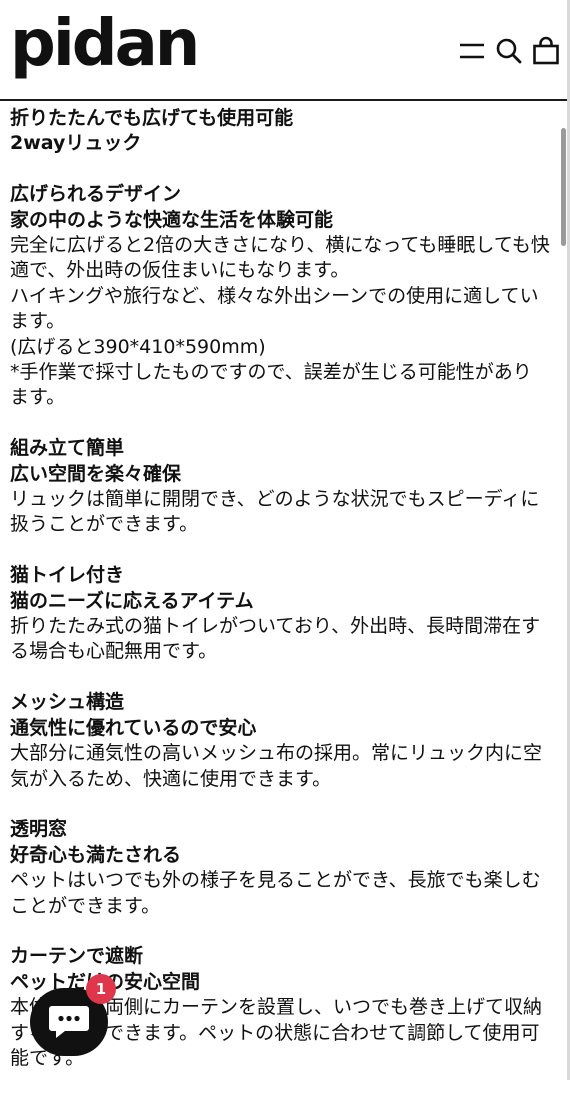 This screenshot has height=1097, width=570. What do you see at coordinates (152, 118) in the screenshot?
I see `section-heading: 折りたたんでも広げても使用可能` at bounding box center [152, 118].